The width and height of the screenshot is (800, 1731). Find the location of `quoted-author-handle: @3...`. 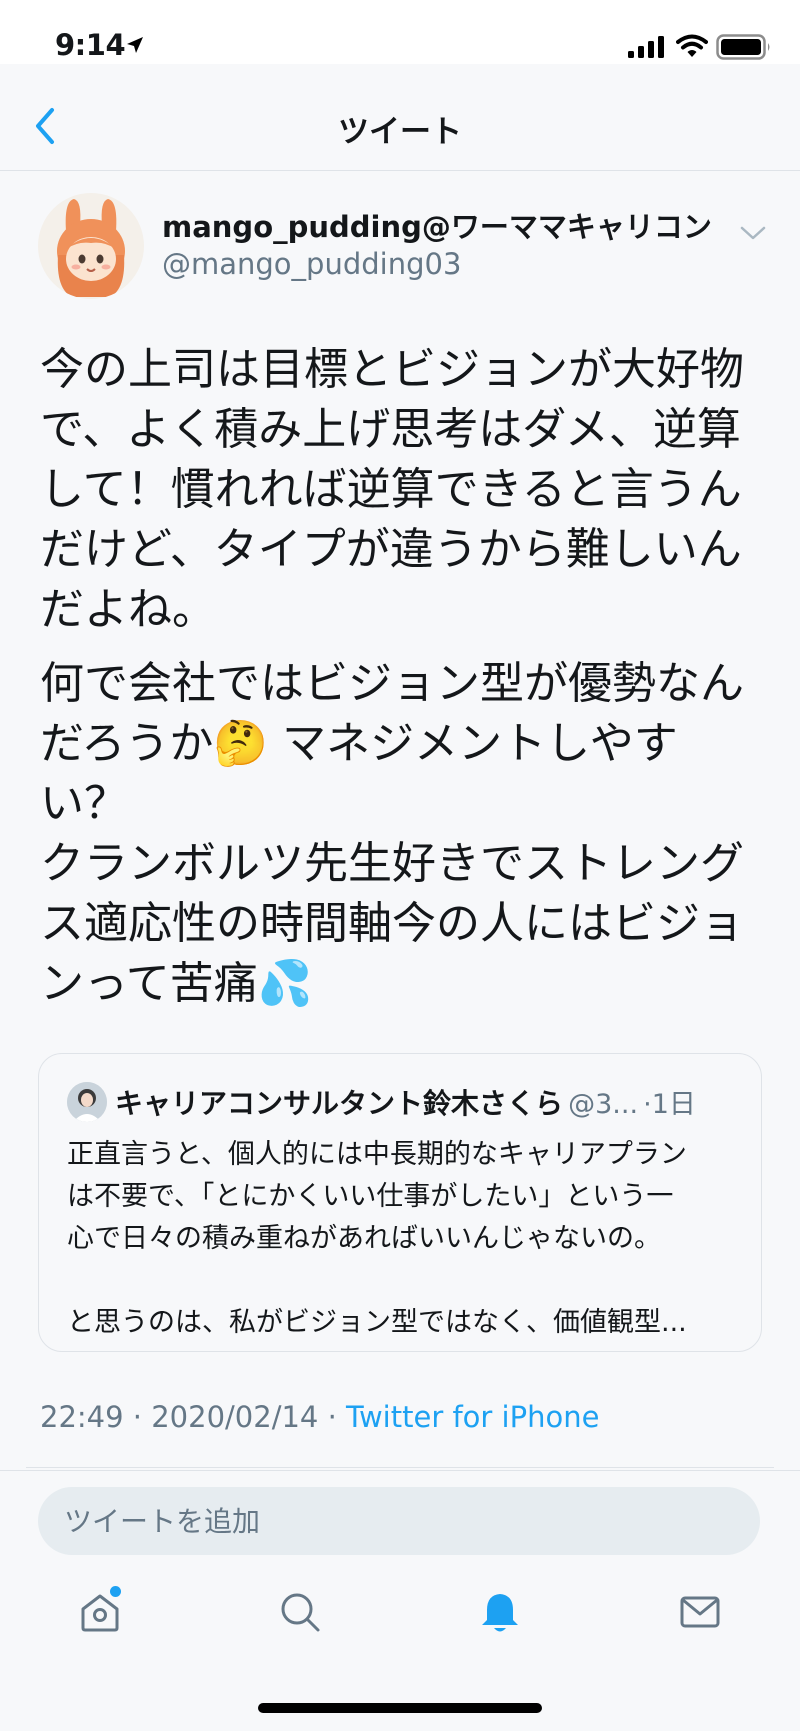

quoted-author-handle: @3... is located at coordinates (603, 1104).